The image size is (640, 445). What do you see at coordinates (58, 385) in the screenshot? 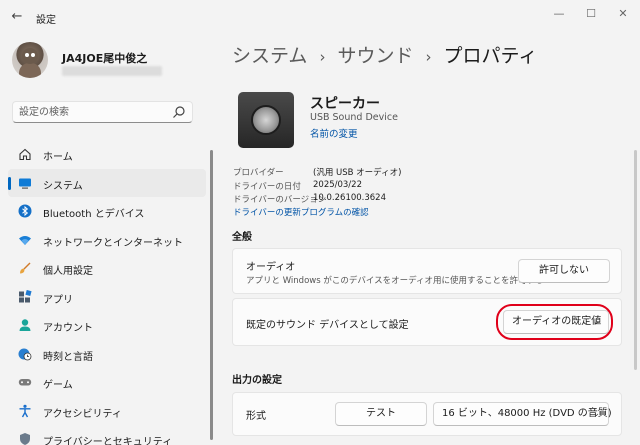
I see `sidebar-item-label: ゲーム` at bounding box center [58, 385].